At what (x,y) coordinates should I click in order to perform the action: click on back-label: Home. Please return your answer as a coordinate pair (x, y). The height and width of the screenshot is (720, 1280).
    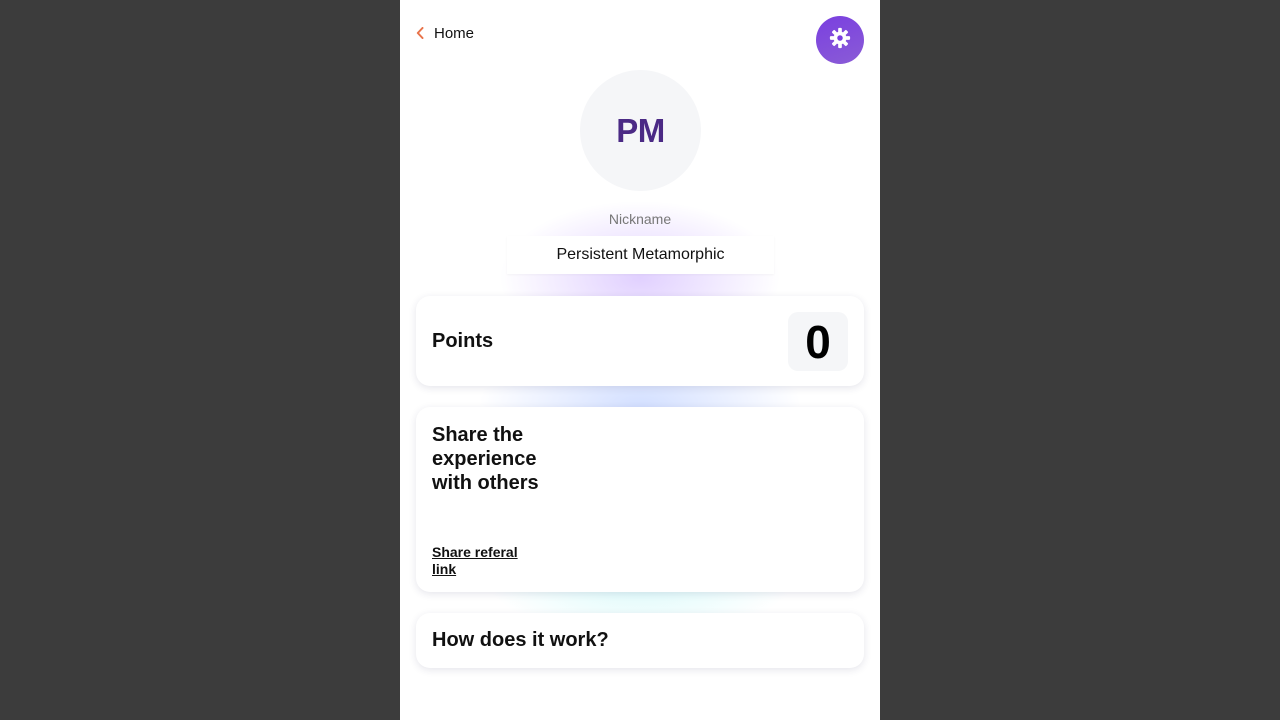
    Looking at the image, I should click on (454, 33).